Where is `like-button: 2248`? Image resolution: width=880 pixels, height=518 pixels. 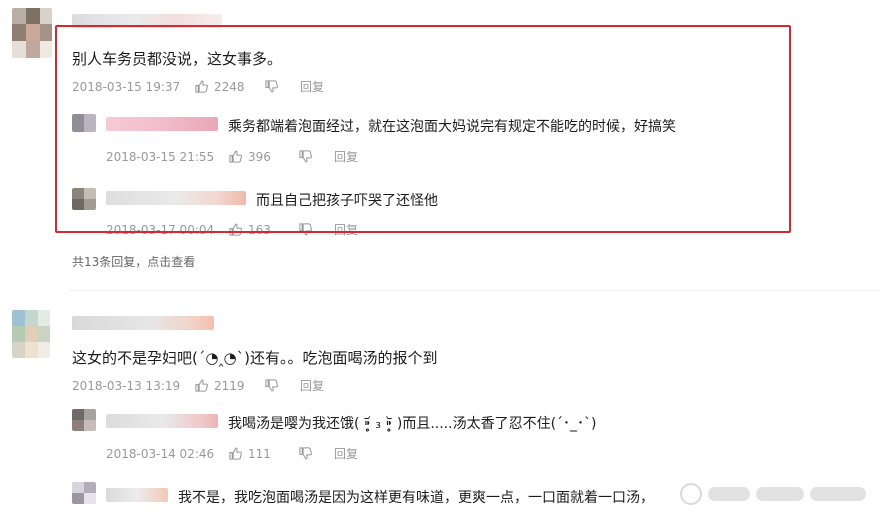 like-button: 2248 is located at coordinates (229, 86).